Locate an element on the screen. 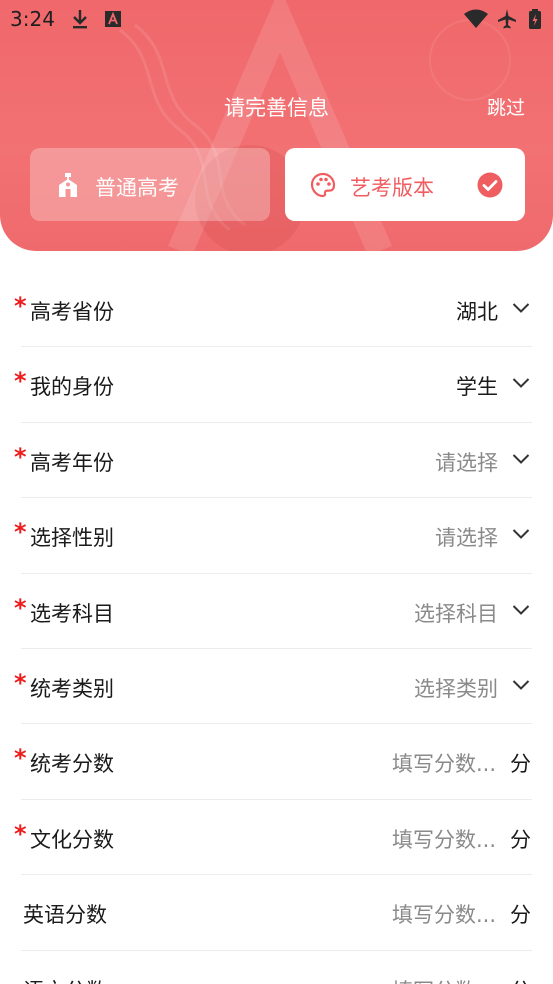 The height and width of the screenshot is (984, 553). status-bar: 3:24 is located at coordinates (276, 20).